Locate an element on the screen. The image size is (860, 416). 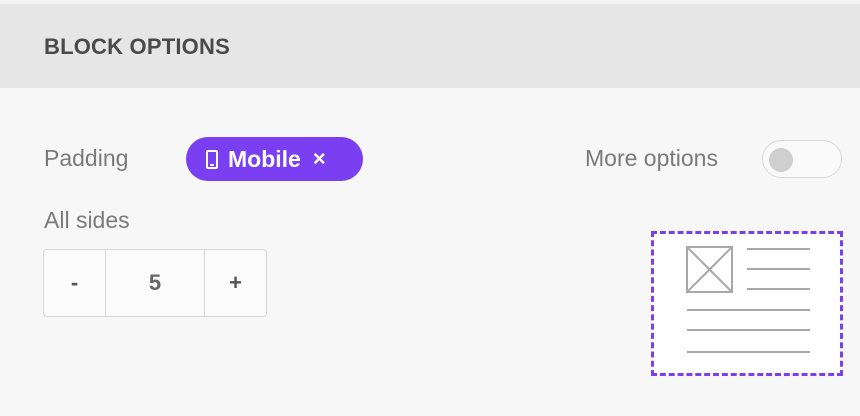
device-chip-label: Mobile is located at coordinates (264, 158).